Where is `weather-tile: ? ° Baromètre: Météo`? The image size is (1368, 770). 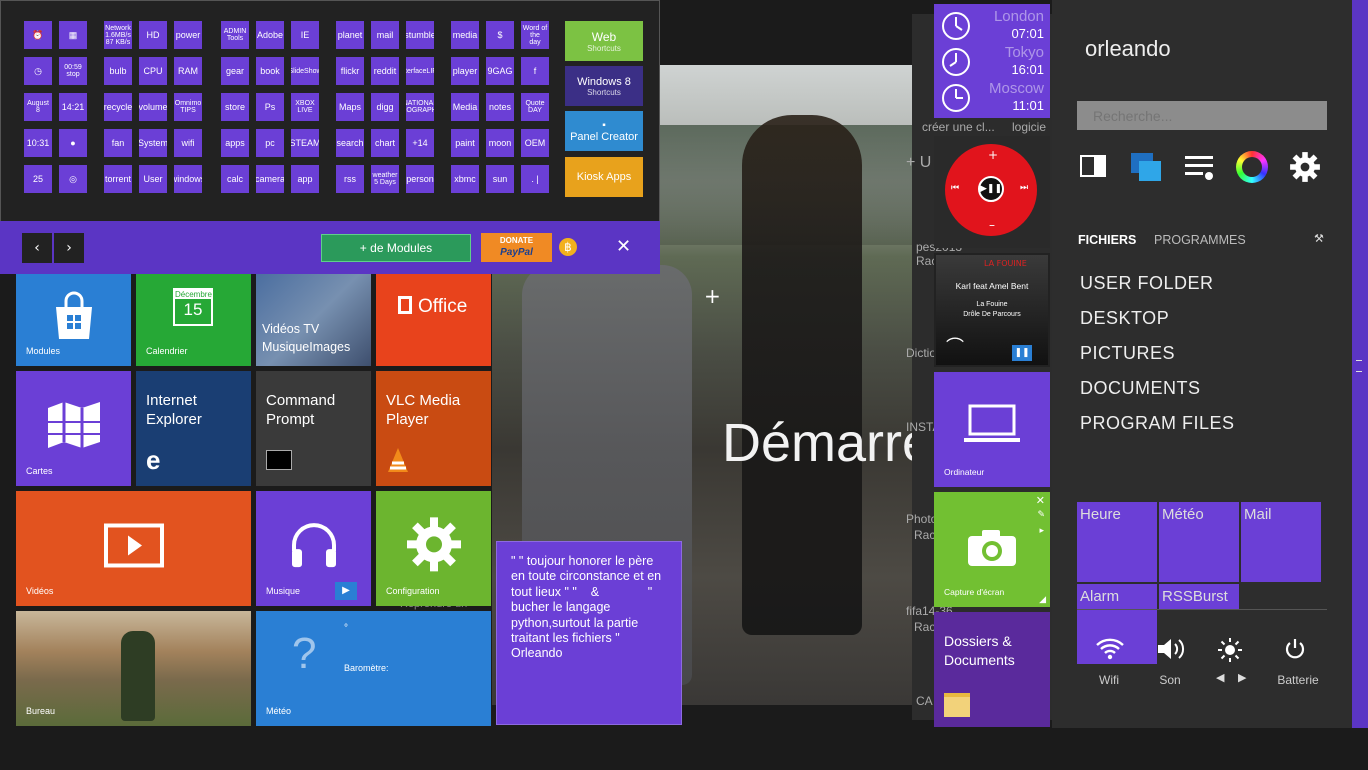
weather-tile: ? ° Baromètre: Météo is located at coordinates (373, 668).